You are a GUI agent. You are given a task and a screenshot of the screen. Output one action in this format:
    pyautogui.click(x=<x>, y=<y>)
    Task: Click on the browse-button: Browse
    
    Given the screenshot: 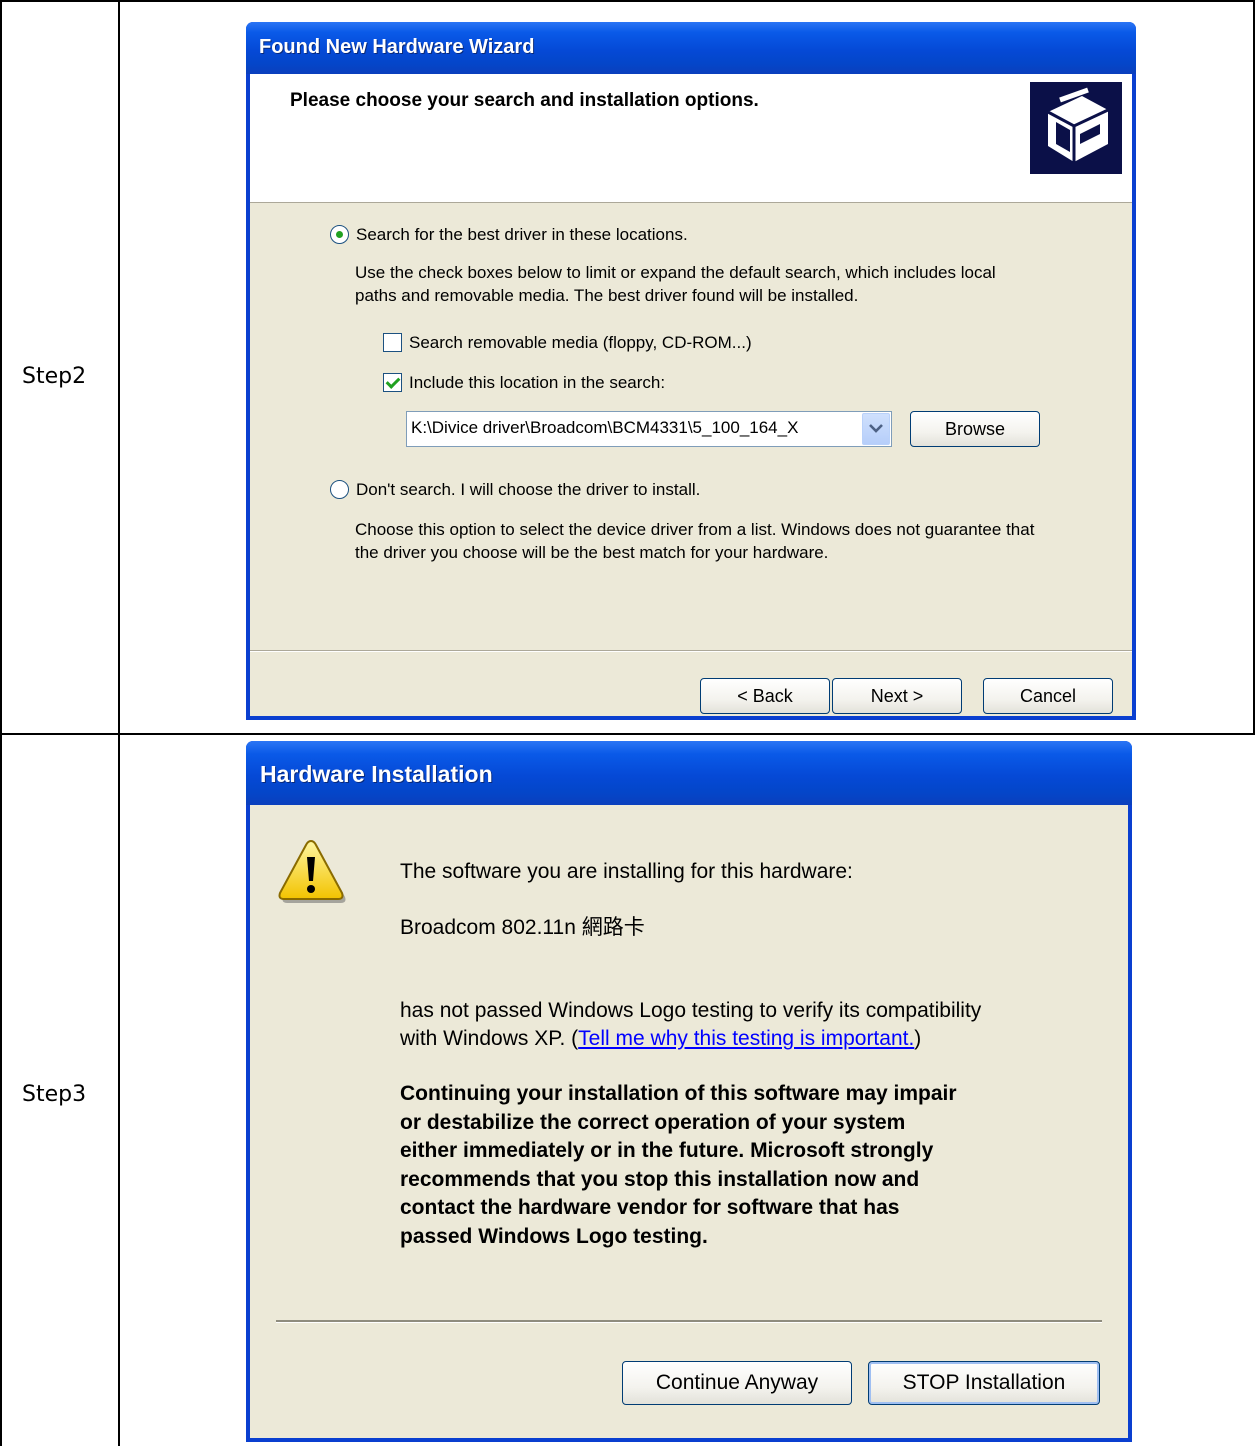 What is the action you would take?
    pyautogui.click(x=975, y=429)
    